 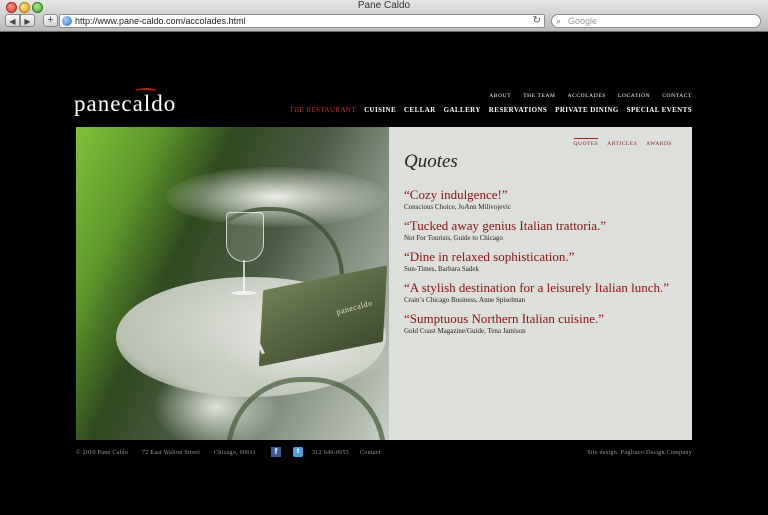 I want to click on zoom-window-button, so click(x=37, y=7).